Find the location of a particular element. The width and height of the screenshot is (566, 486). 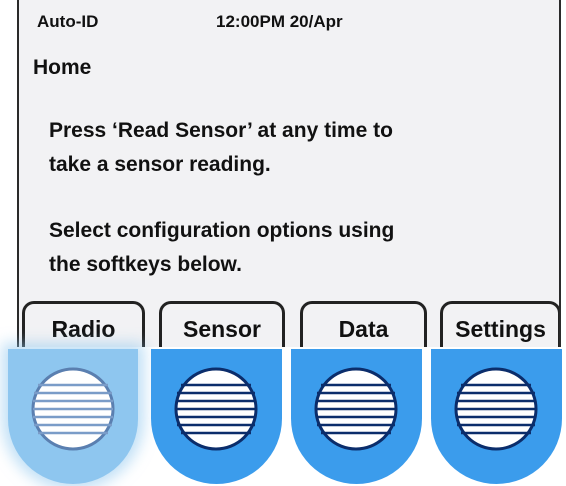

softkey-data: Data is located at coordinates (363, 324).